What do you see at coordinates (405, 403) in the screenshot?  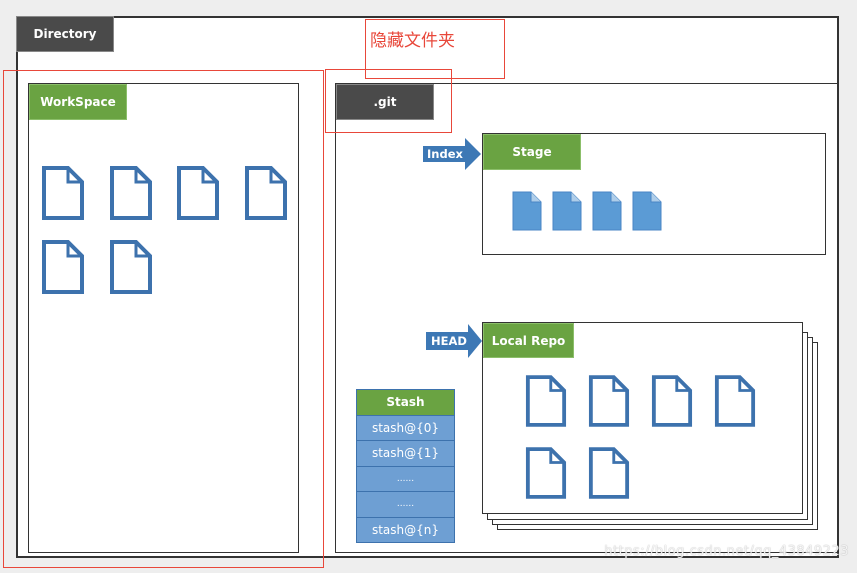 I see `stash-header: Stash` at bounding box center [405, 403].